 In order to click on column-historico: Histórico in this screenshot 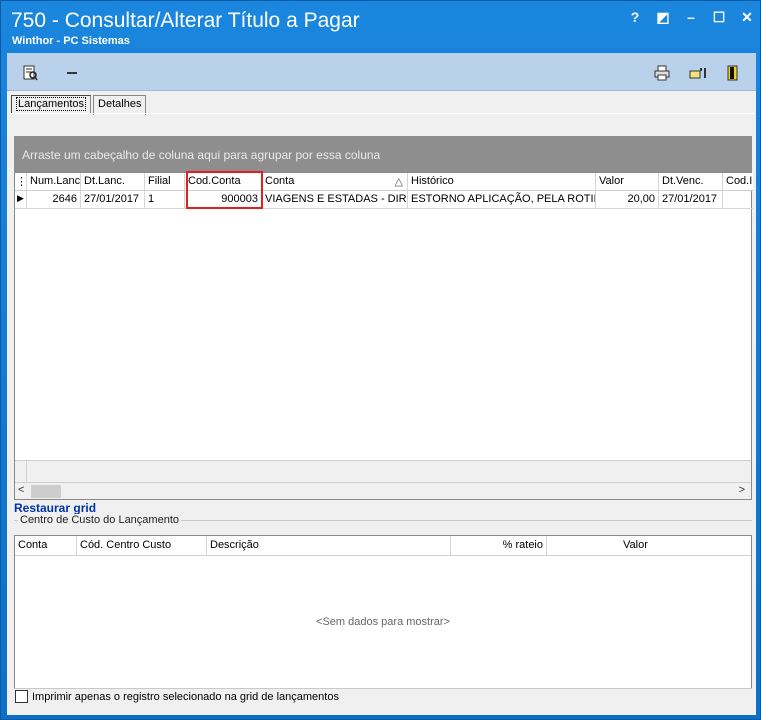, I will do `click(502, 182)`.